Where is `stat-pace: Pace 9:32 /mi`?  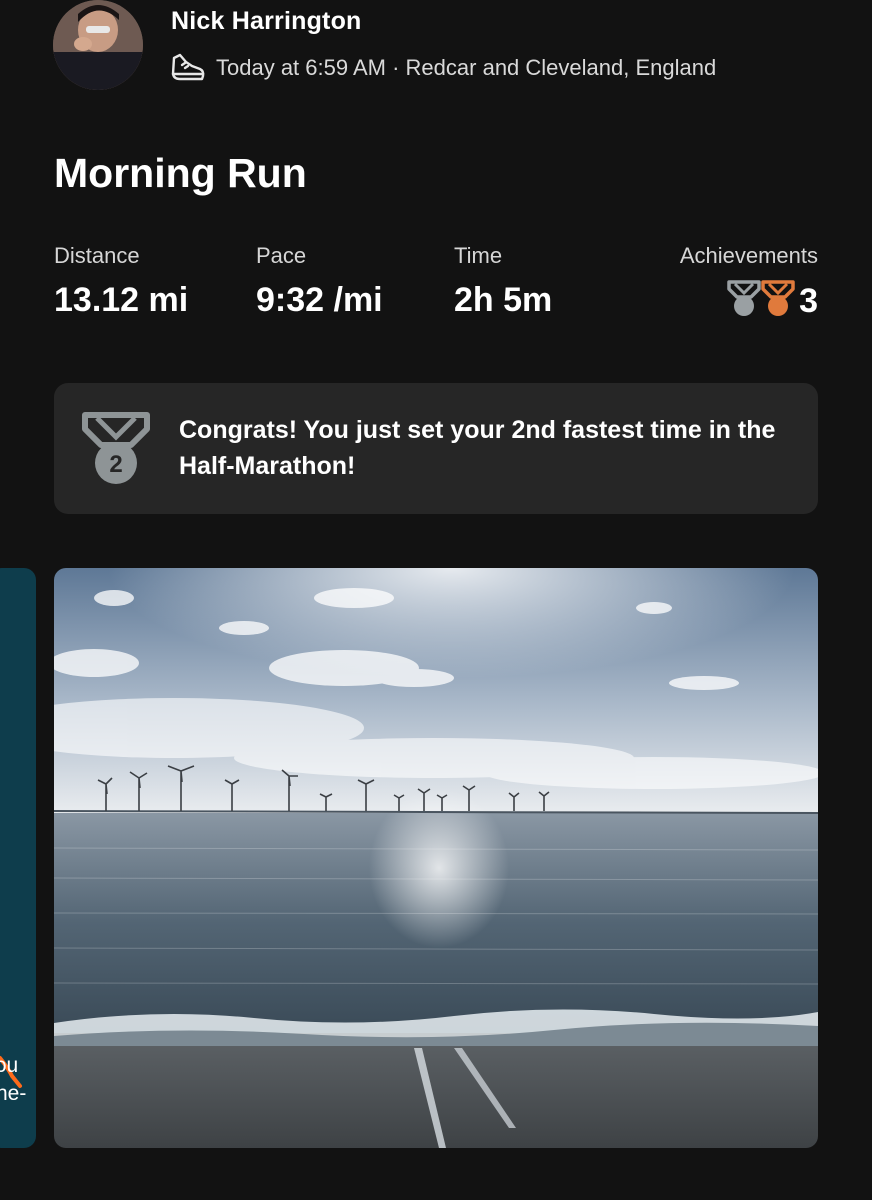
stat-pace: Pace 9:32 /mi is located at coordinates (319, 281).